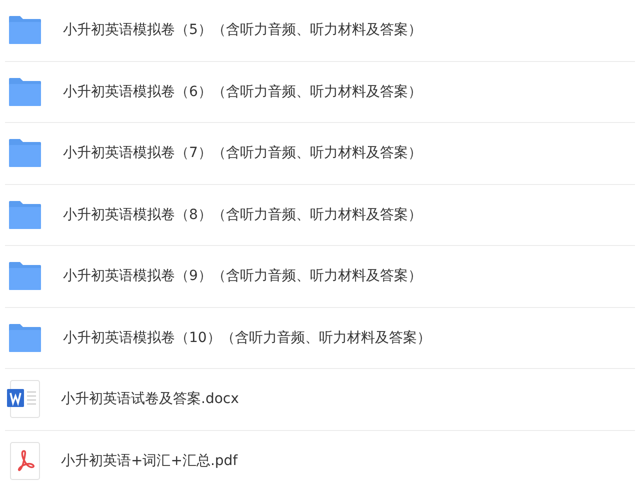  What do you see at coordinates (242, 276) in the screenshot?
I see `file-name: 小升初英语模拟卷（9）（含听力音频、听力材料及答案）` at bounding box center [242, 276].